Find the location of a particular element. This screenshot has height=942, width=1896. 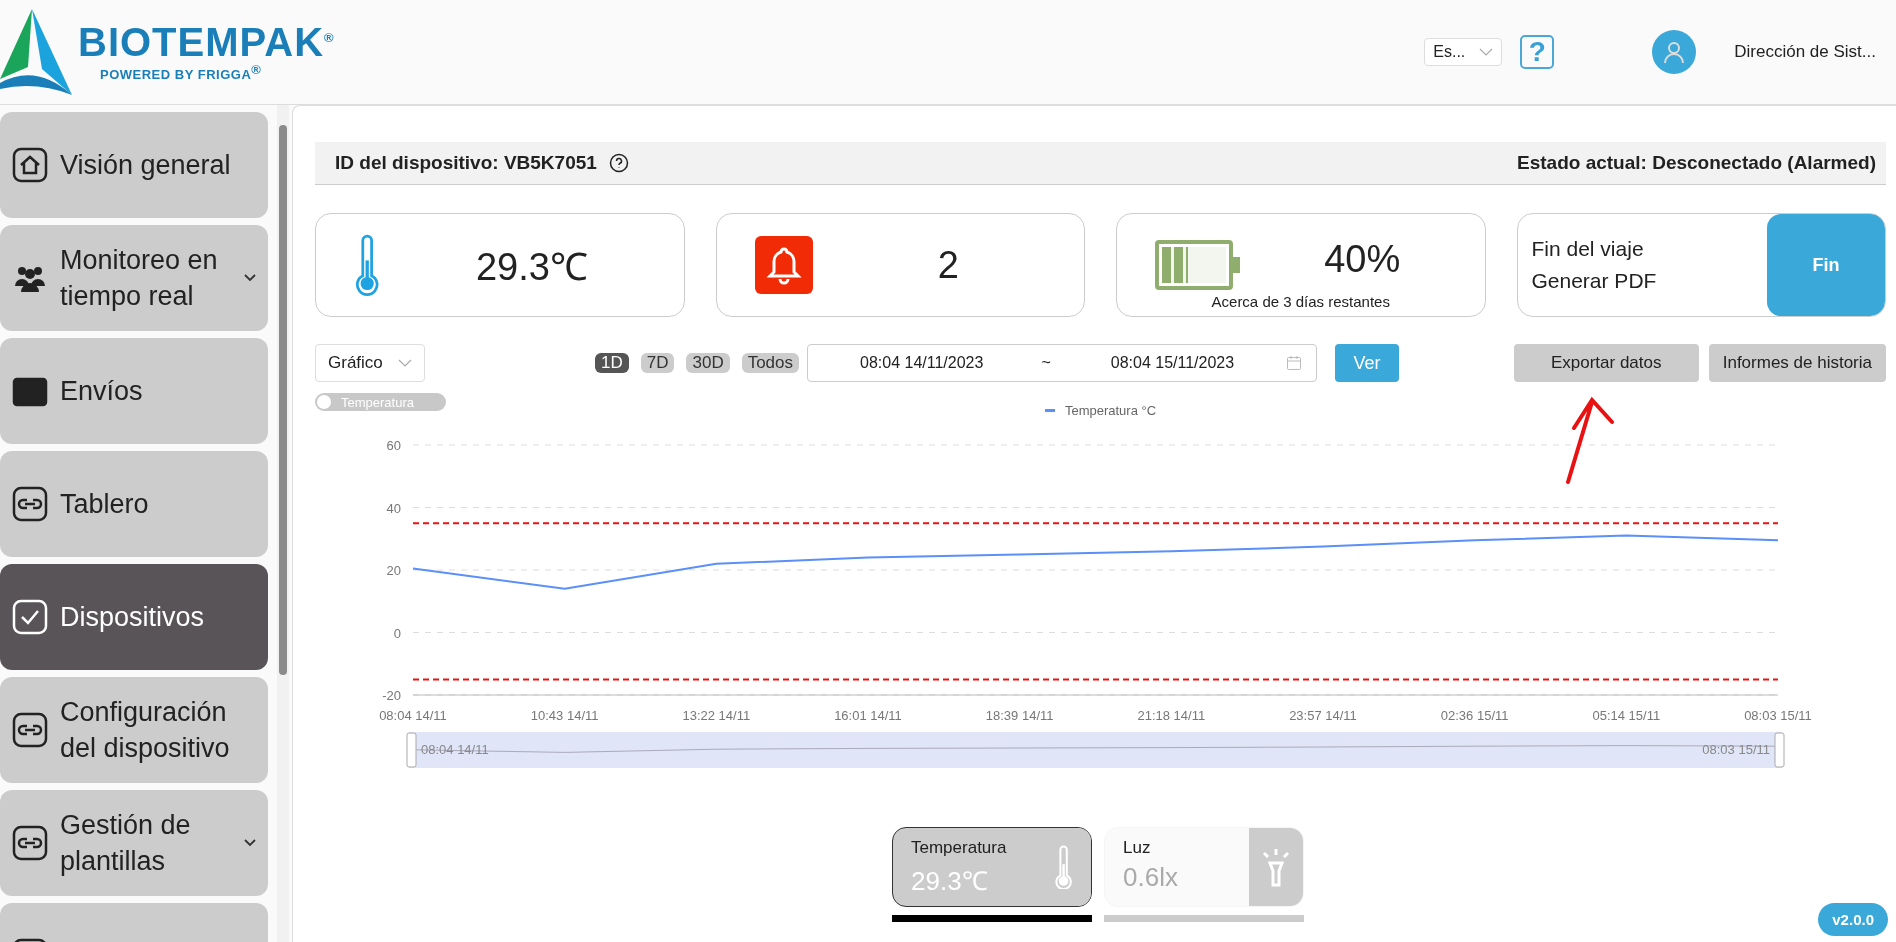

axis-label: 21:18 14/11 is located at coordinates (1171, 715).